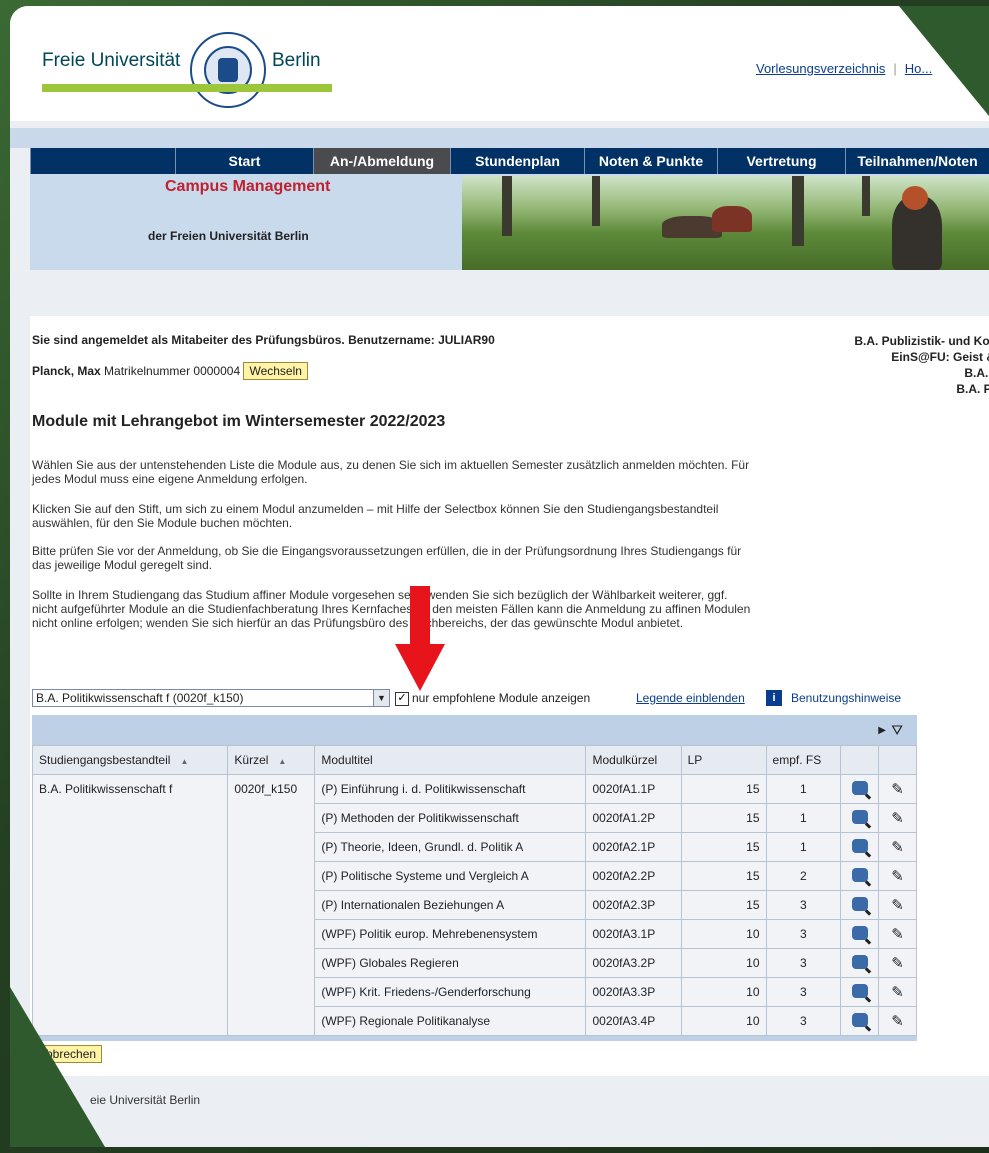 The image size is (989, 1153). Describe the element at coordinates (940, 357) in the screenshot. I see `program-item: EinS@FU: Geist & Kultu` at that location.